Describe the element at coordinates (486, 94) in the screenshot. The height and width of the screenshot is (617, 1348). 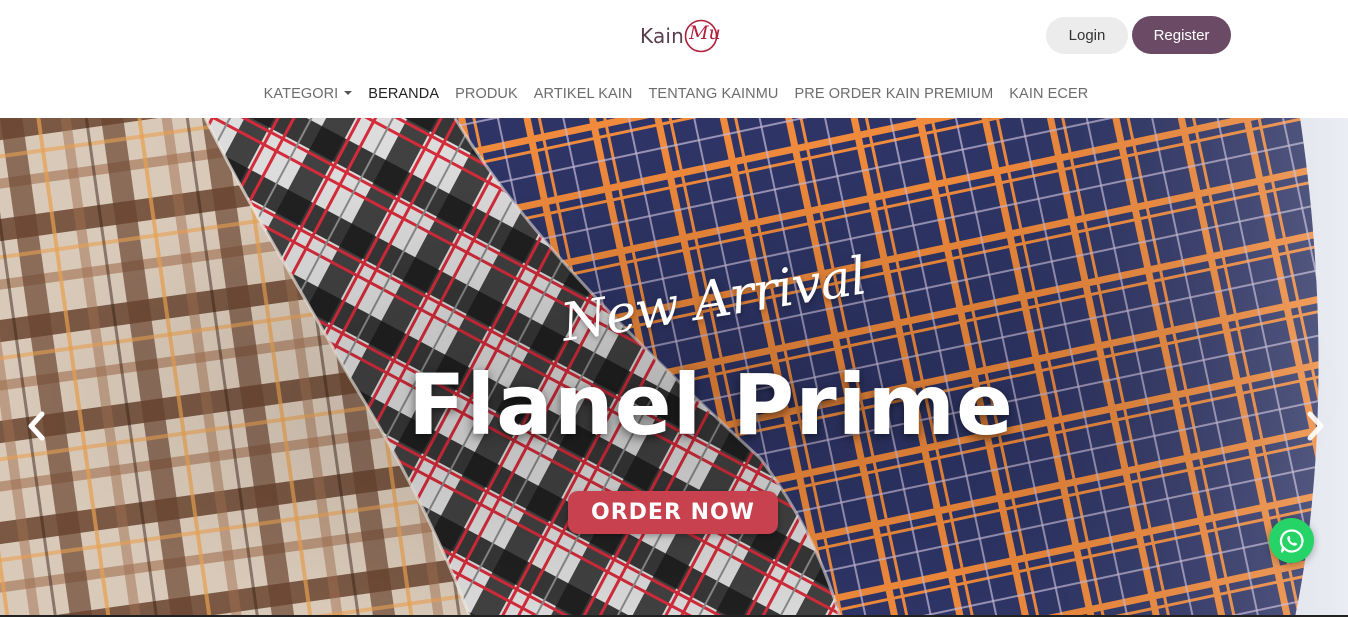
I see `nav-item-produk: PRODUK` at that location.